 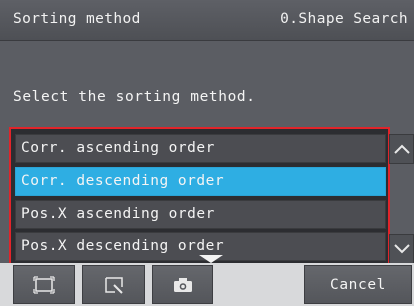 What do you see at coordinates (77, 19) in the screenshot?
I see `dialog-title: Sorting method` at bounding box center [77, 19].